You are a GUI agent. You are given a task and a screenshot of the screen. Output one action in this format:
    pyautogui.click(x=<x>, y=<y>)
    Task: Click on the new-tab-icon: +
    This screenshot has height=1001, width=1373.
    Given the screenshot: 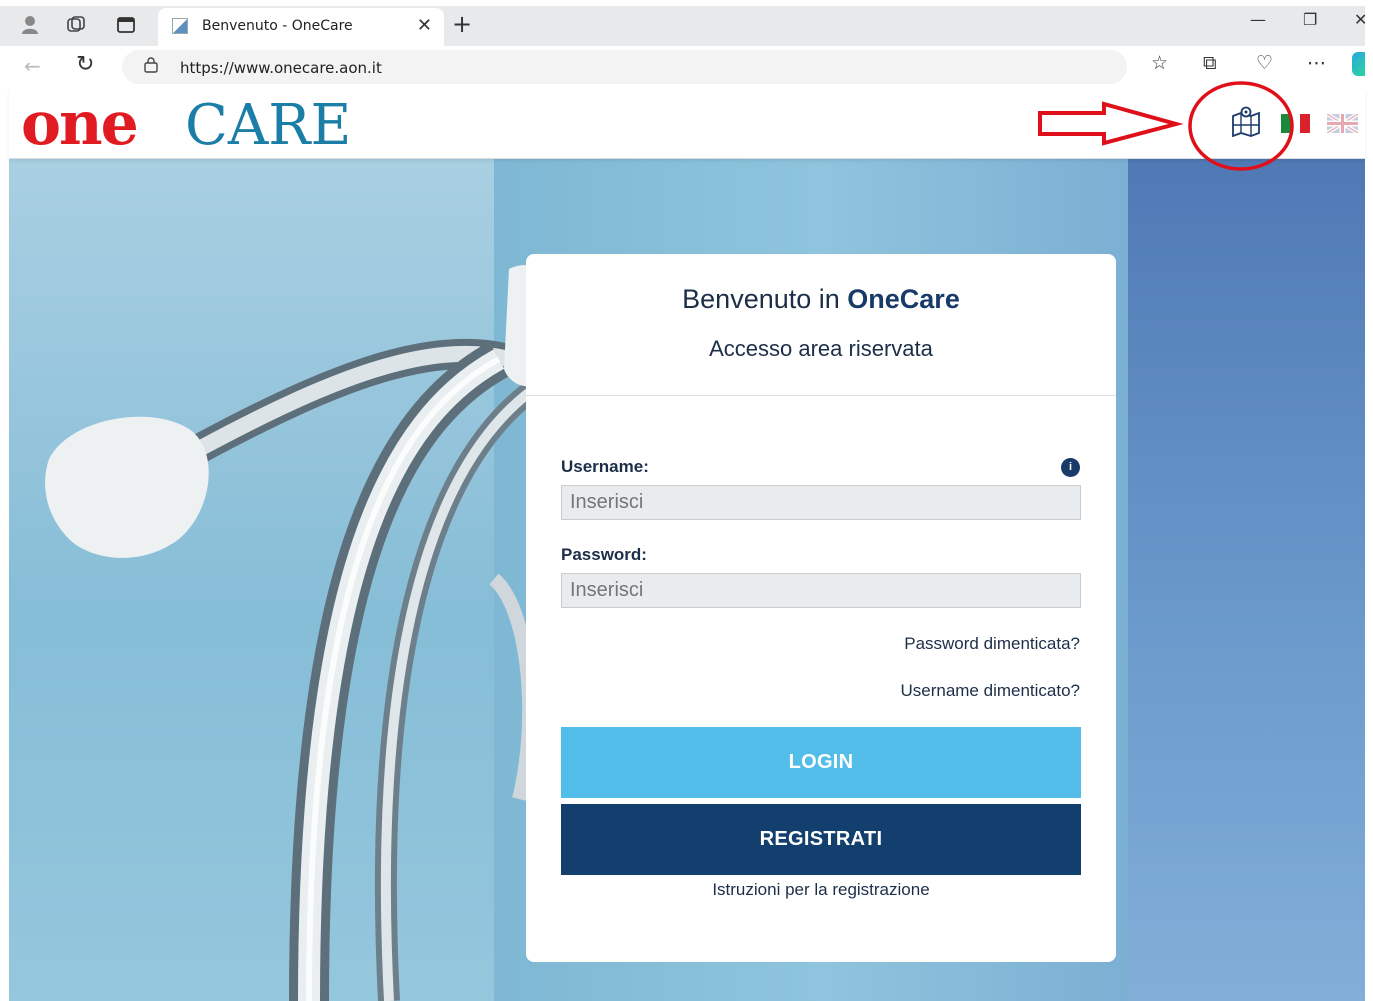 What is the action you would take?
    pyautogui.click(x=462, y=24)
    